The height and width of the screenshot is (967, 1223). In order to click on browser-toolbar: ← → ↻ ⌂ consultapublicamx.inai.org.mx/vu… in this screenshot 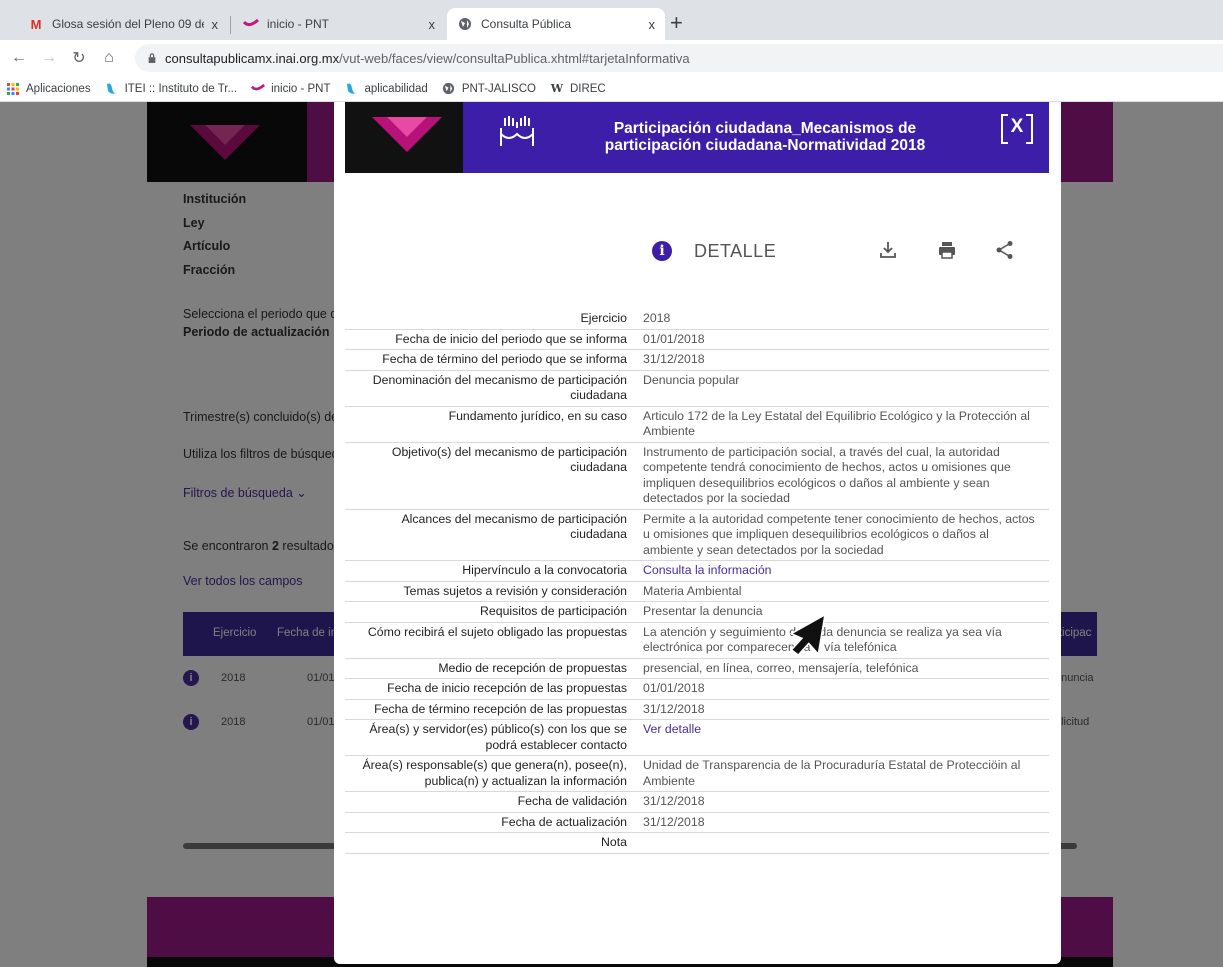, I will do `click(611, 58)`.